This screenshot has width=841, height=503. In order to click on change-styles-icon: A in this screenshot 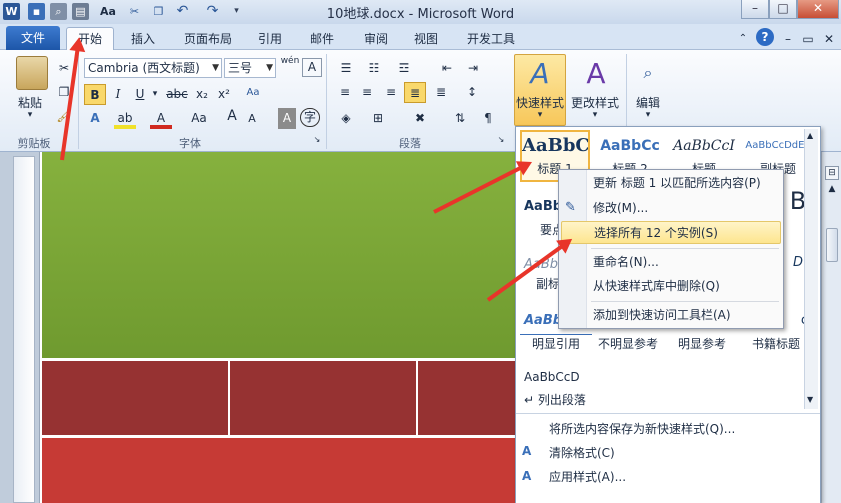, I will do `click(596, 74)`.